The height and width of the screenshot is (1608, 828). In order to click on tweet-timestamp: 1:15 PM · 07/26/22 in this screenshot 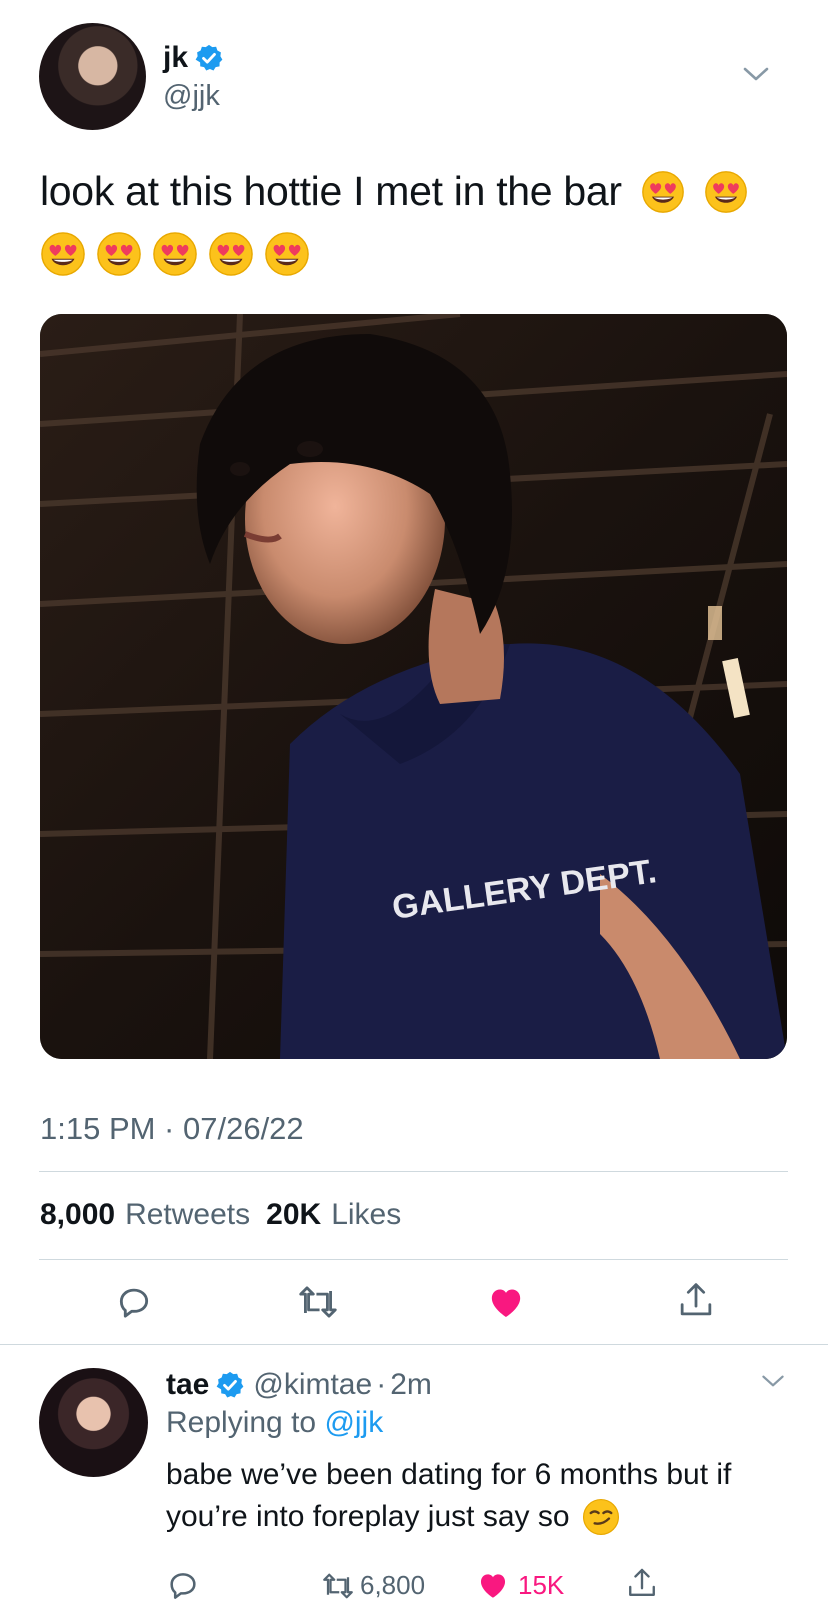, I will do `click(172, 1129)`.